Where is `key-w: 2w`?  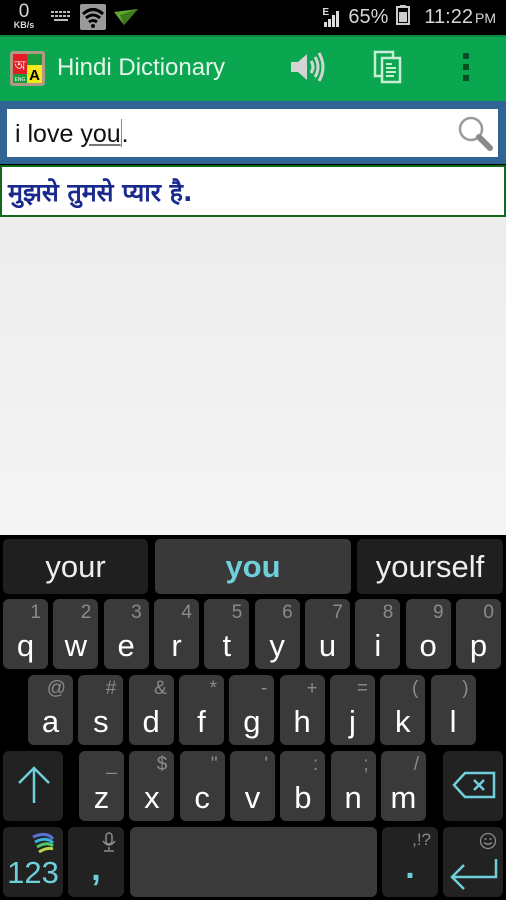 key-w: 2w is located at coordinates (76, 634).